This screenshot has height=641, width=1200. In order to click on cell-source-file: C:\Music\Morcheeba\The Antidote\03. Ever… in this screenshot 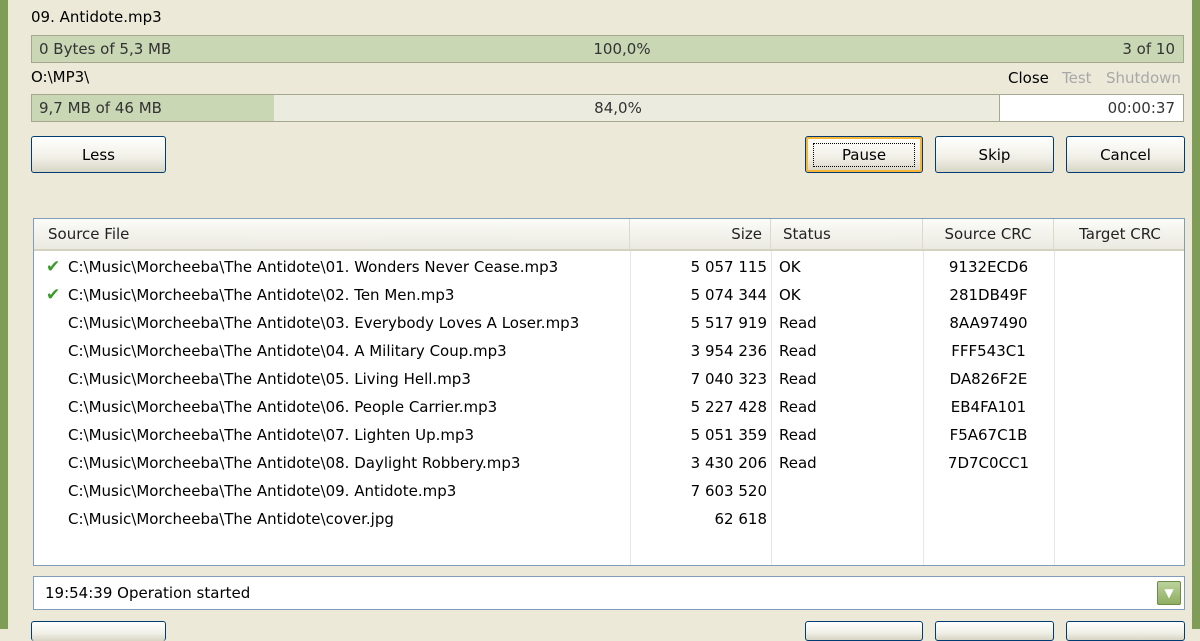, I will do `click(336, 323)`.